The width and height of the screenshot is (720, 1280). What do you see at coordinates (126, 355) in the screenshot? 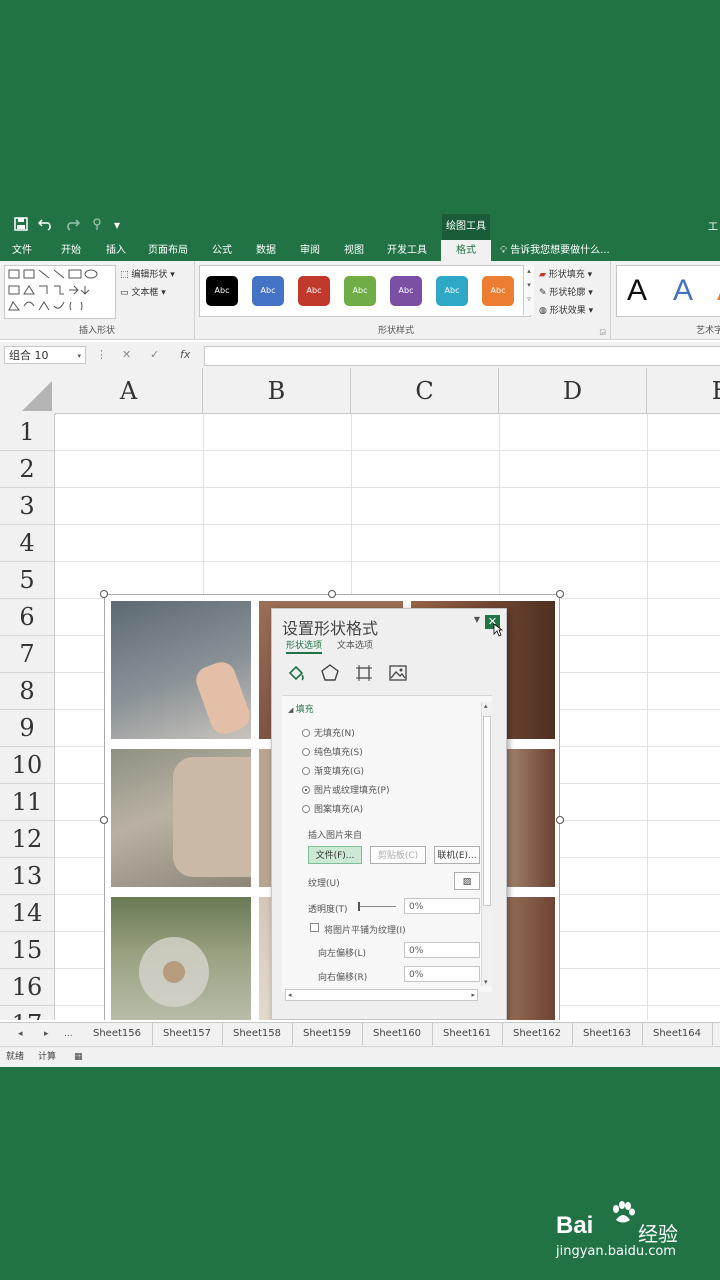
I see `cancel-icon: ✕` at bounding box center [126, 355].